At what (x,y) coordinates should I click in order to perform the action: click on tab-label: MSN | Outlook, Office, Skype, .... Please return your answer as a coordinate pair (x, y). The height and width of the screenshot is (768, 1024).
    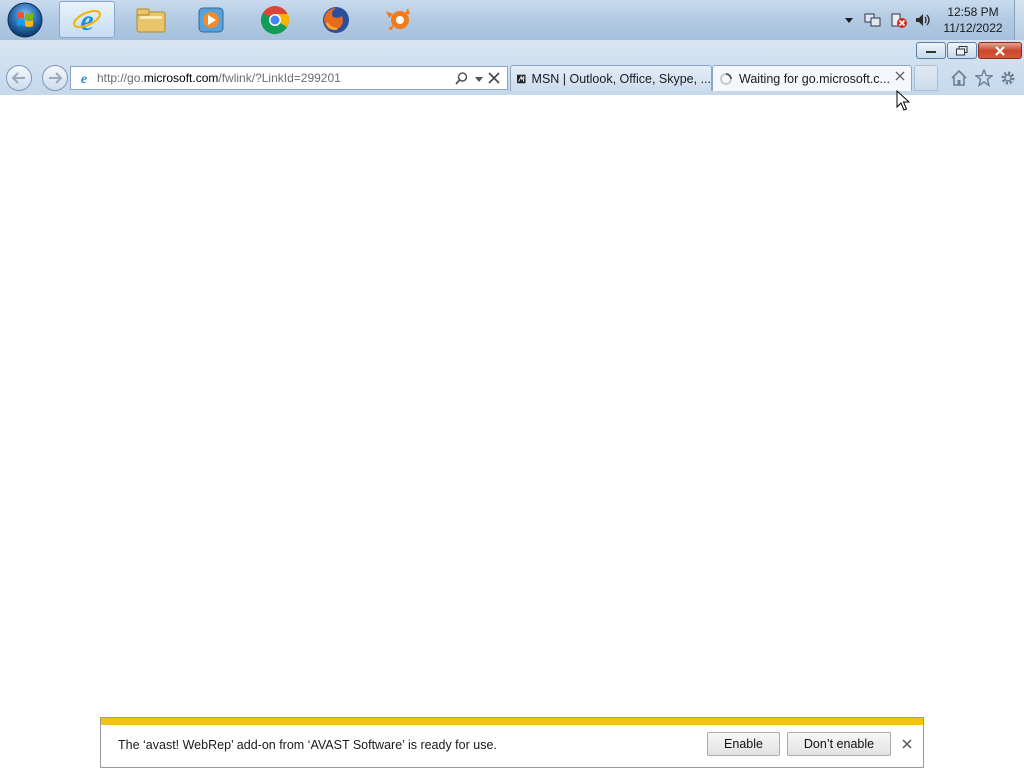
    Looking at the image, I should click on (621, 78).